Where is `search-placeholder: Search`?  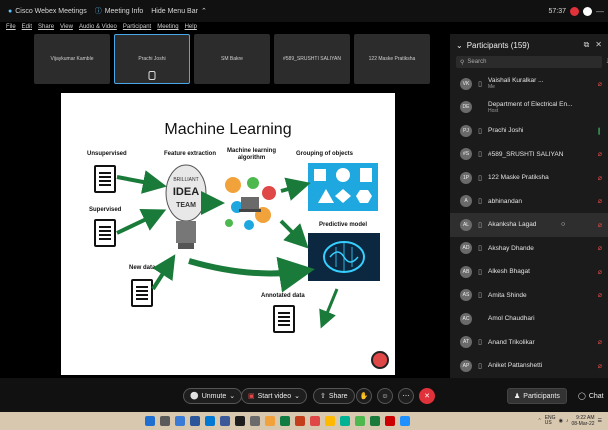 search-placeholder: Search is located at coordinates (477, 62).